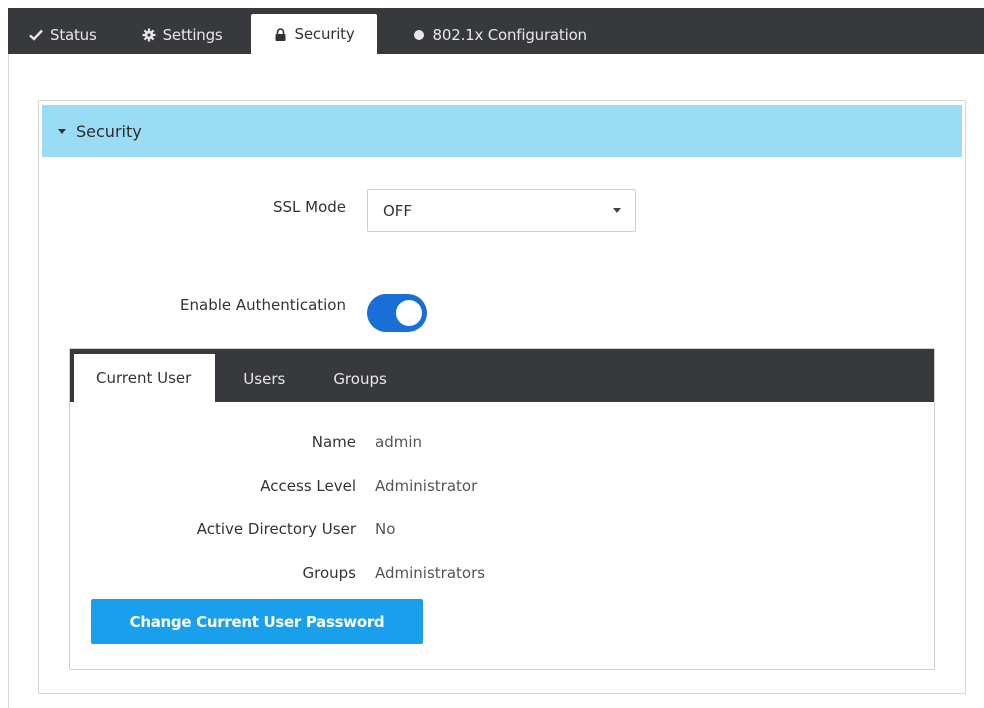 The image size is (984, 708). Describe the element at coordinates (324, 34) in the screenshot. I see `tab-security-label: Security` at that location.